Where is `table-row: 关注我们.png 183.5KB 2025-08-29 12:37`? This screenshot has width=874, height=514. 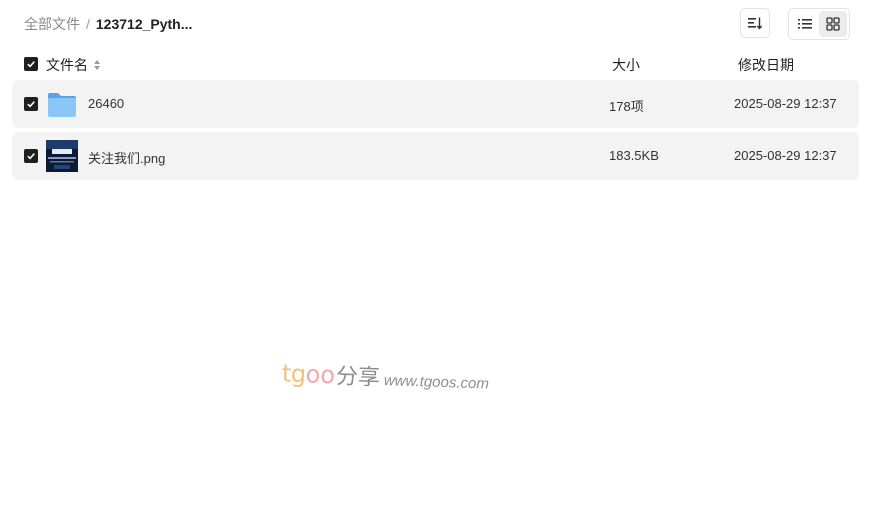
table-row: 关注我们.png 183.5KB 2025-08-29 12:37 is located at coordinates (435, 156).